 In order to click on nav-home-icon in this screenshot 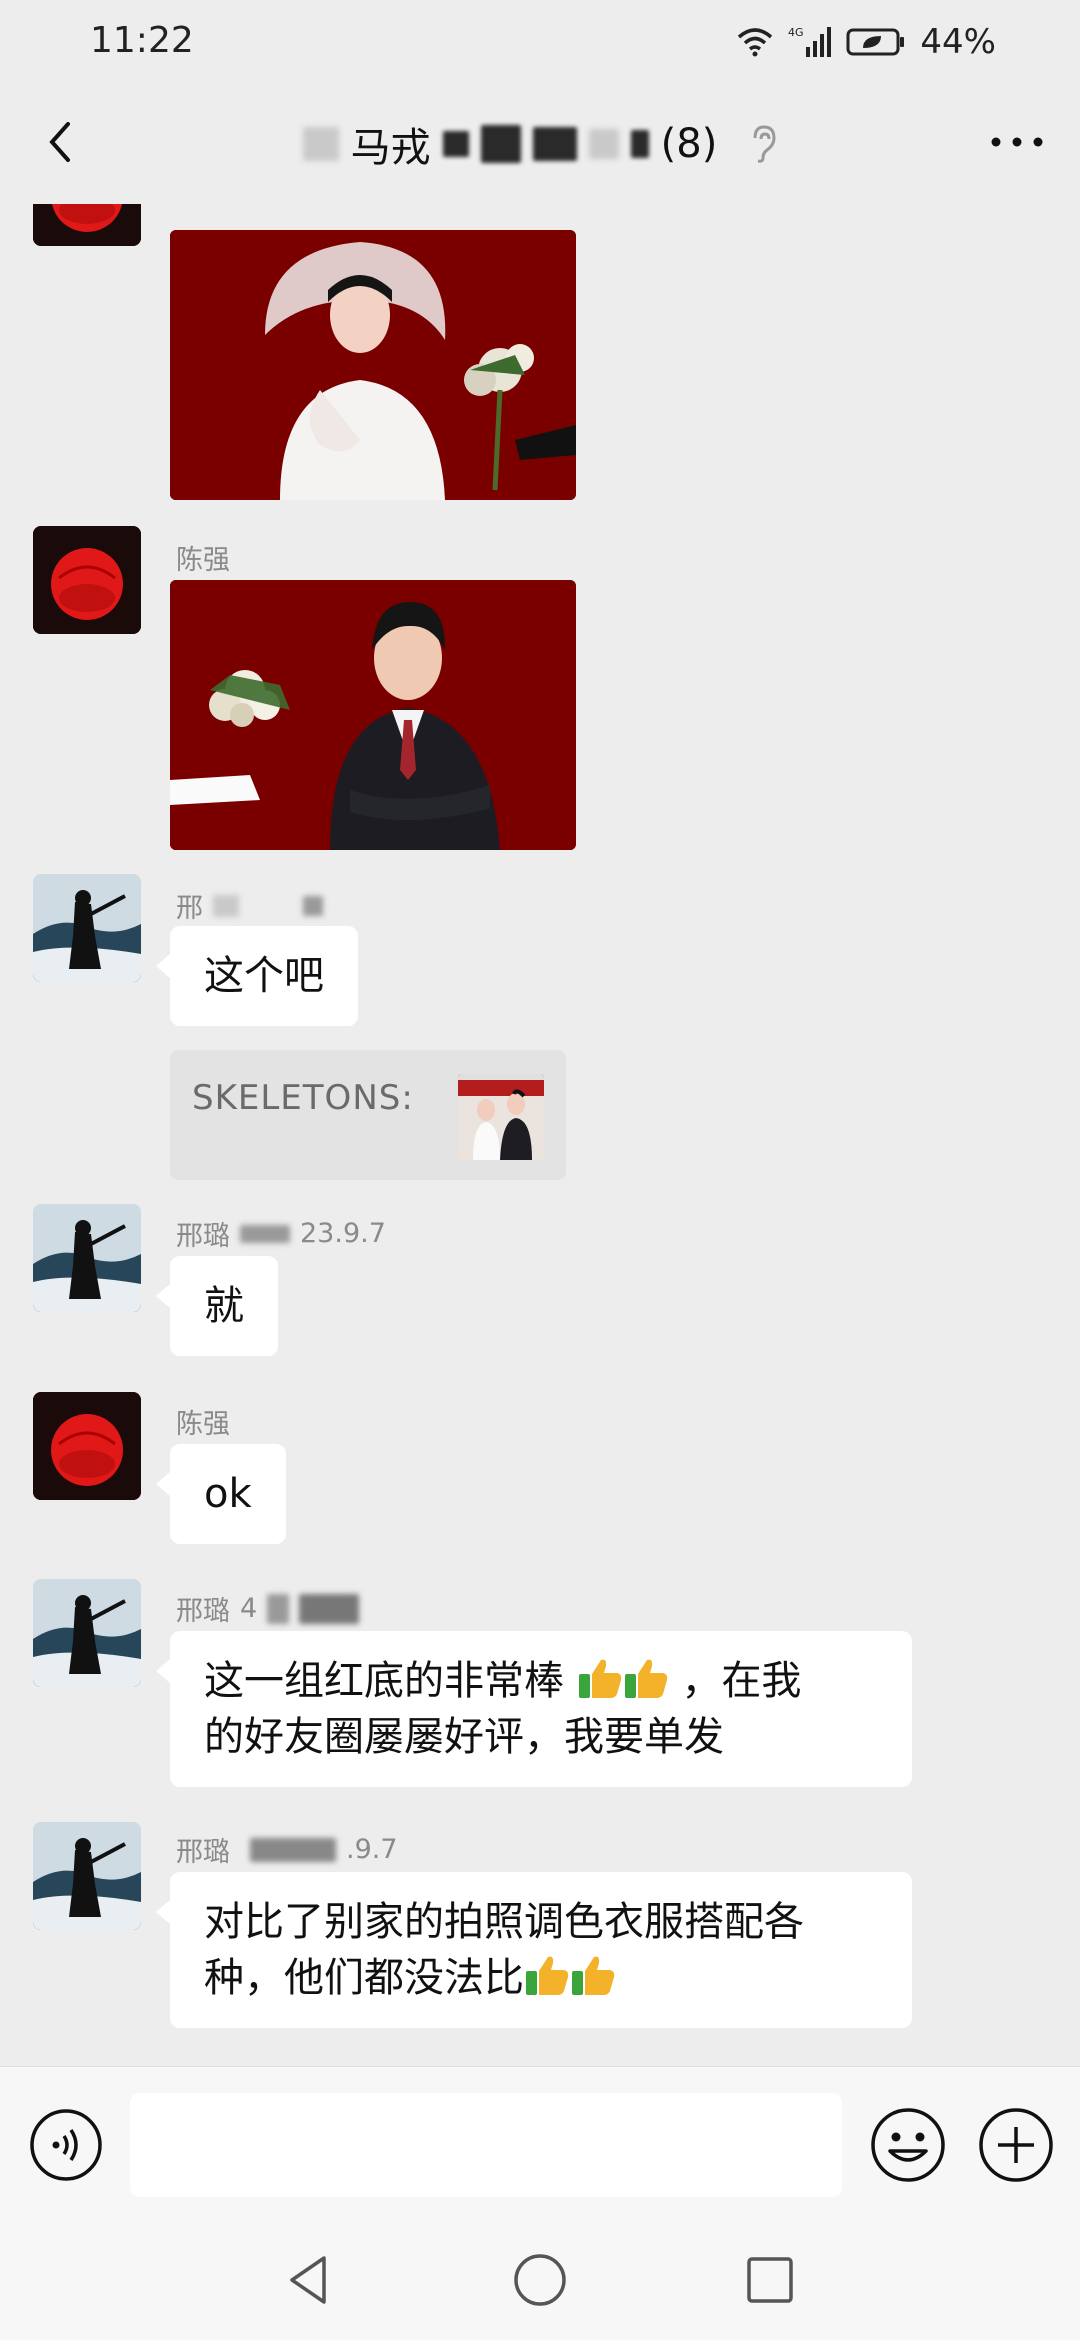, I will do `click(540, 2280)`.